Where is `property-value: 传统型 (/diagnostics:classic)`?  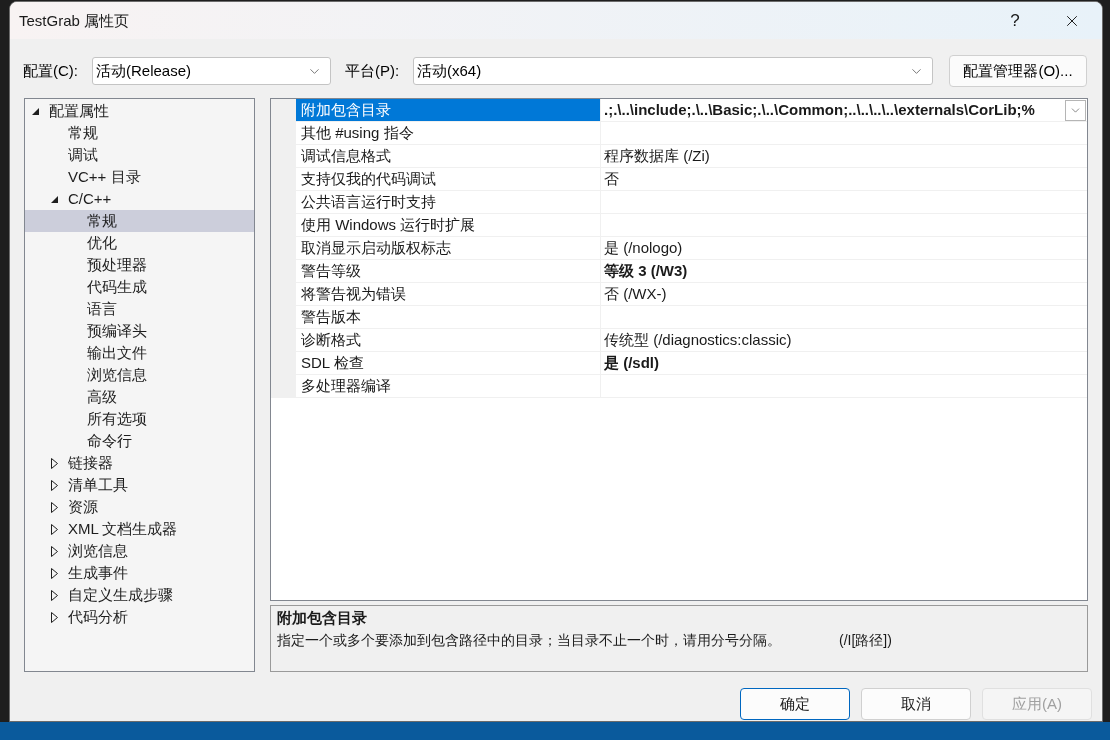
property-value: 传统型 (/diagnostics:classic) is located at coordinates (698, 339).